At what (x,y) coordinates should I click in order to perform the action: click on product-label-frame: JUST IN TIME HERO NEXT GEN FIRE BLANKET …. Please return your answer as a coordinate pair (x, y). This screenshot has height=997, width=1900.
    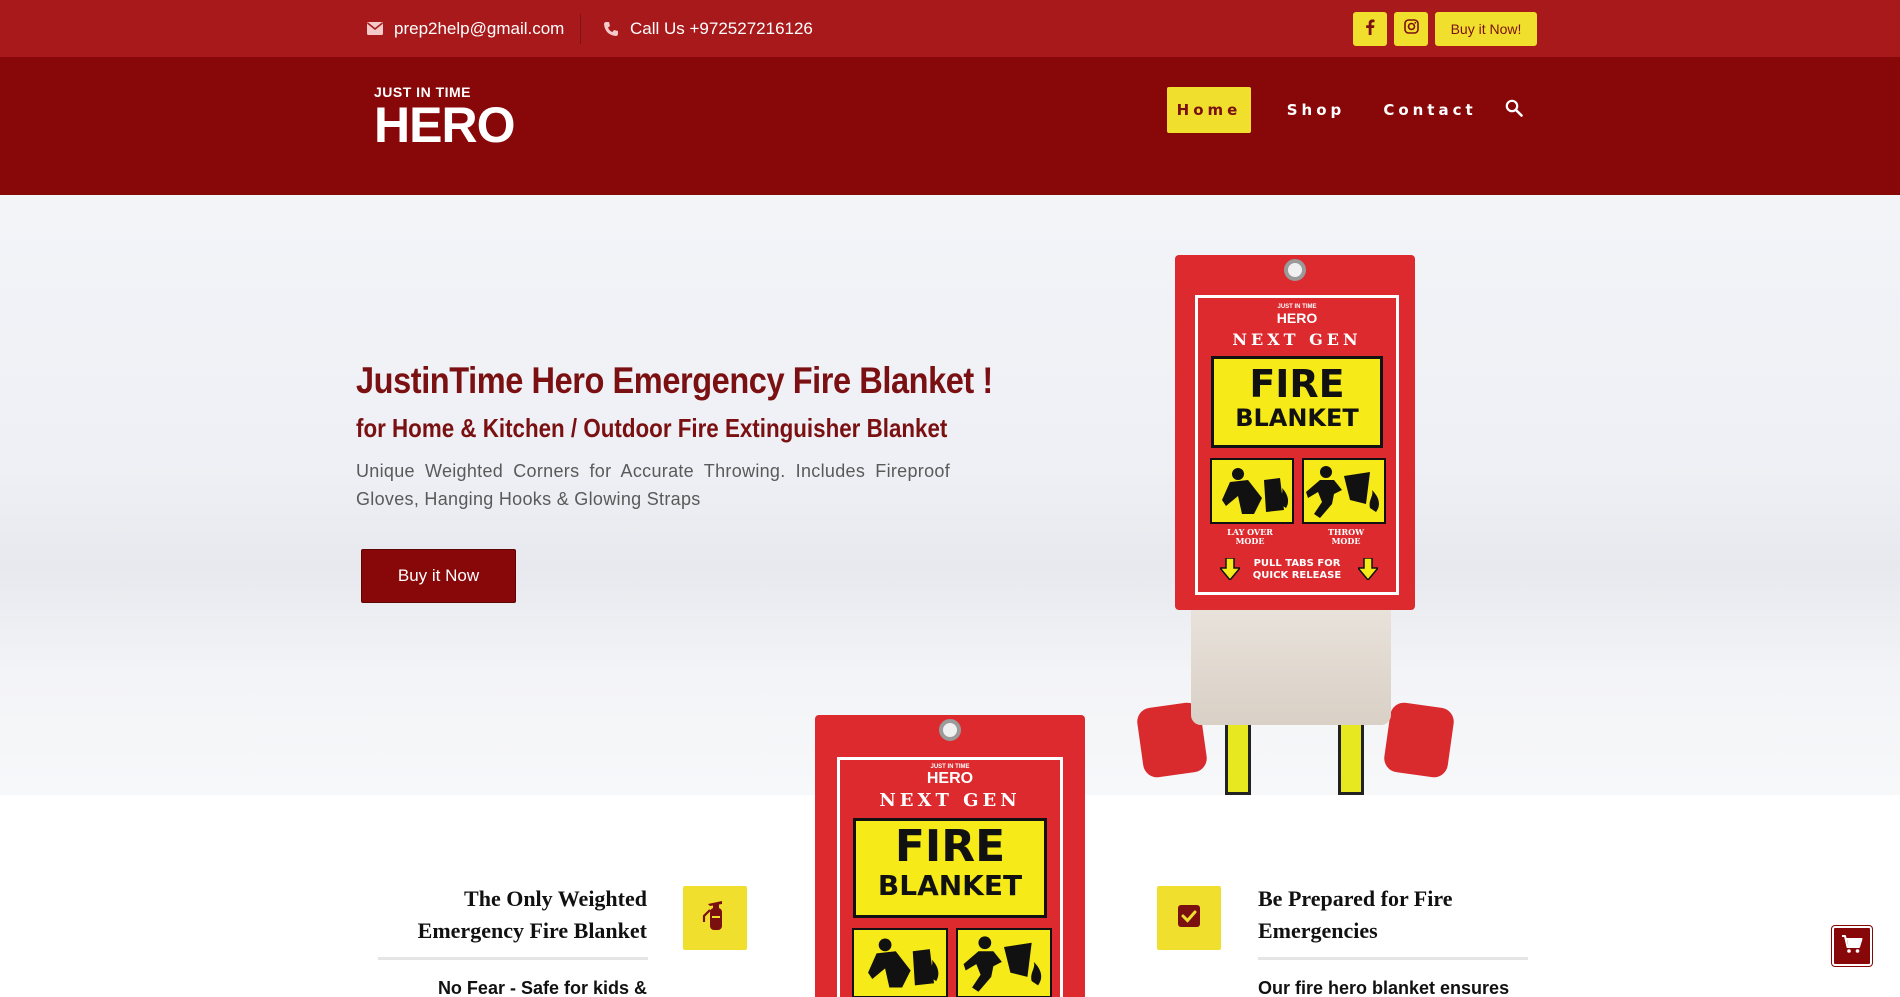
    Looking at the image, I should click on (1297, 445).